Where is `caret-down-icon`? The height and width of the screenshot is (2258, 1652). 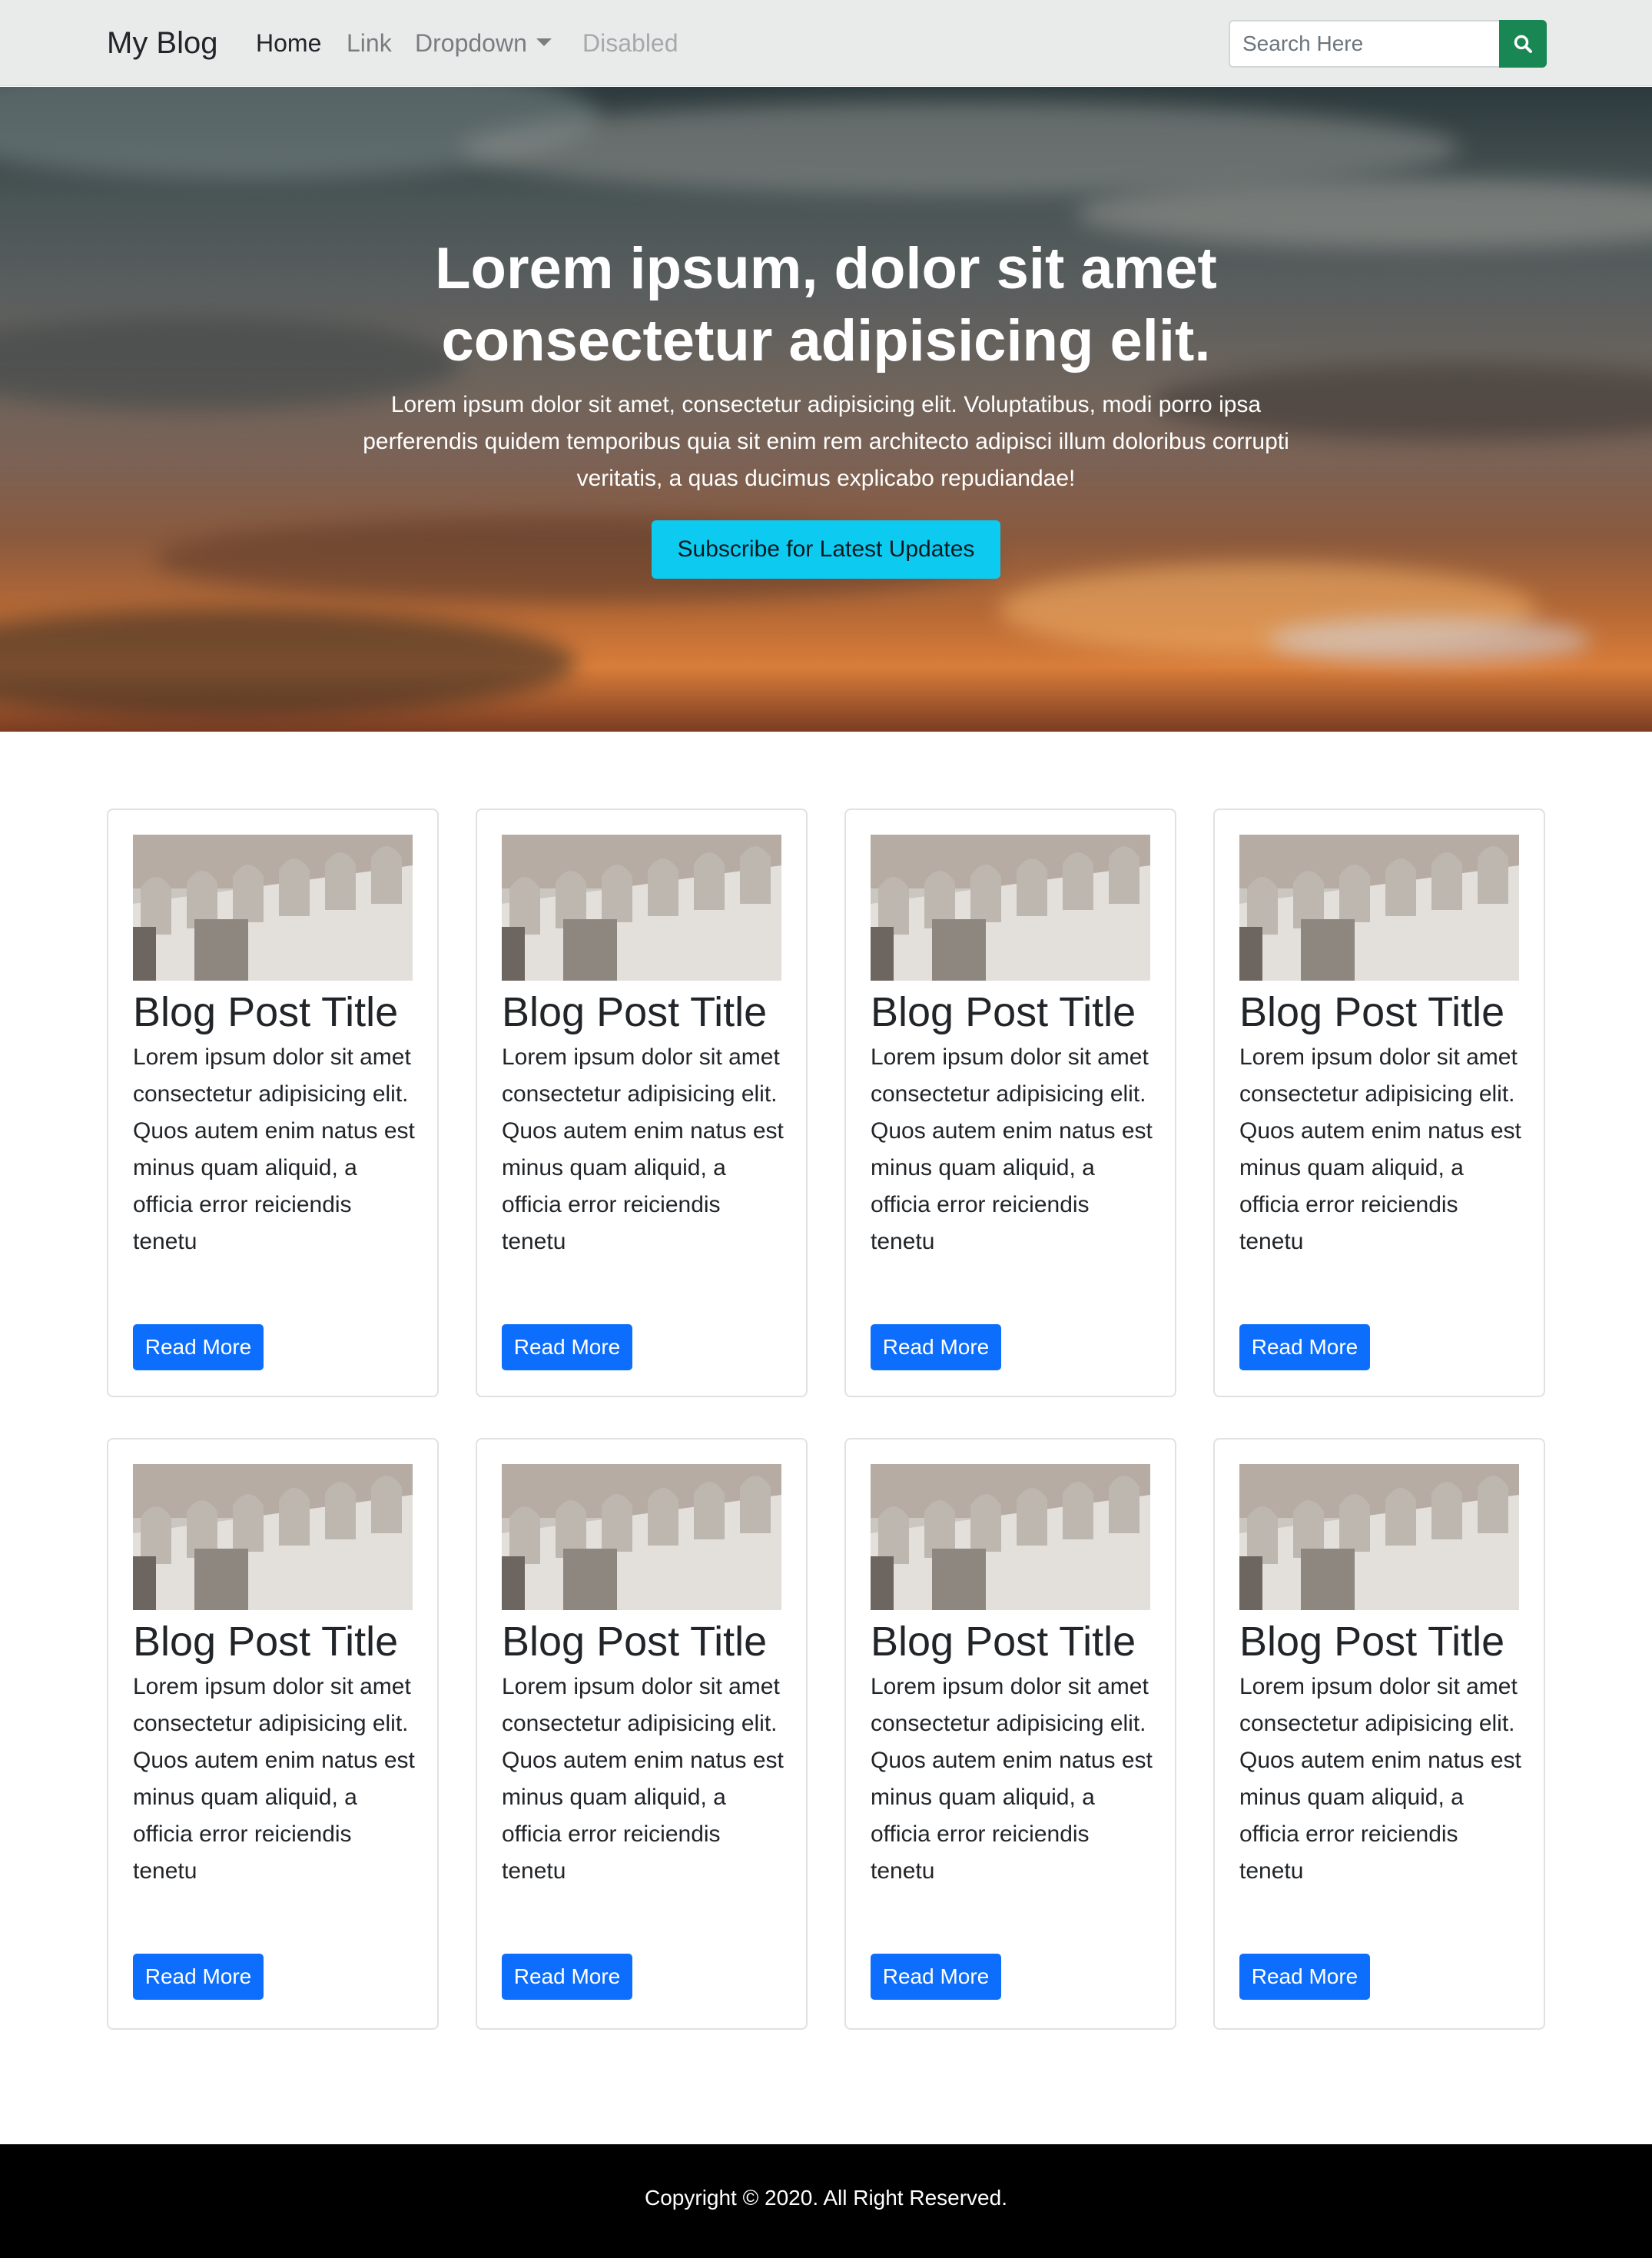
caret-down-icon is located at coordinates (544, 42).